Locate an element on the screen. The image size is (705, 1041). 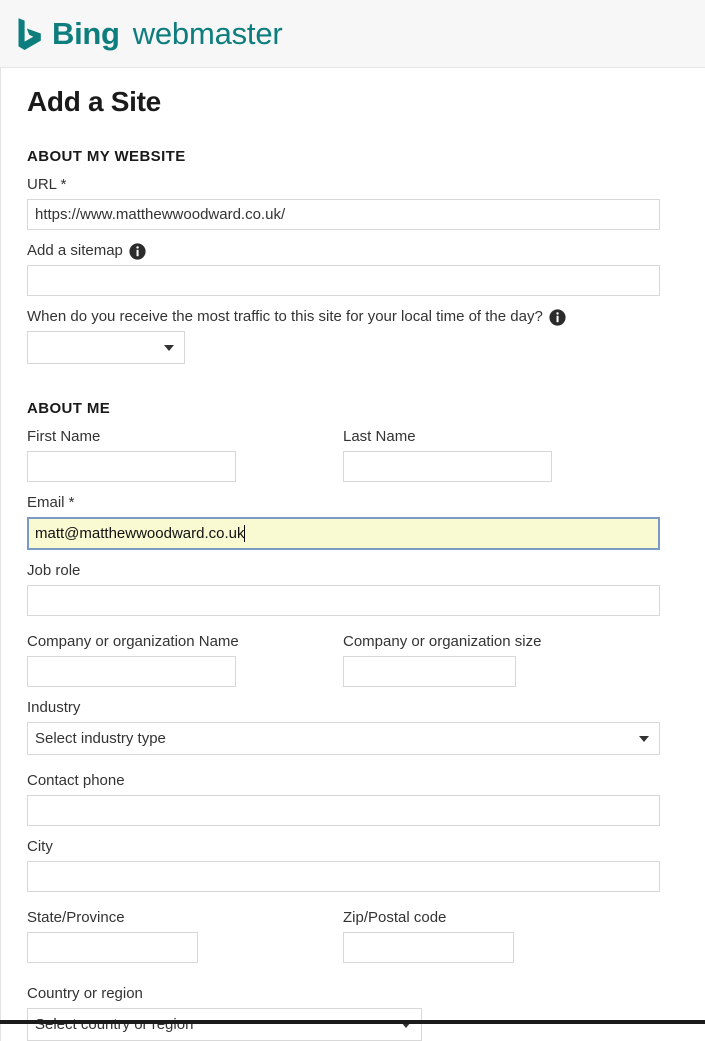
country-region-label: Country or region is located at coordinates (85, 993).